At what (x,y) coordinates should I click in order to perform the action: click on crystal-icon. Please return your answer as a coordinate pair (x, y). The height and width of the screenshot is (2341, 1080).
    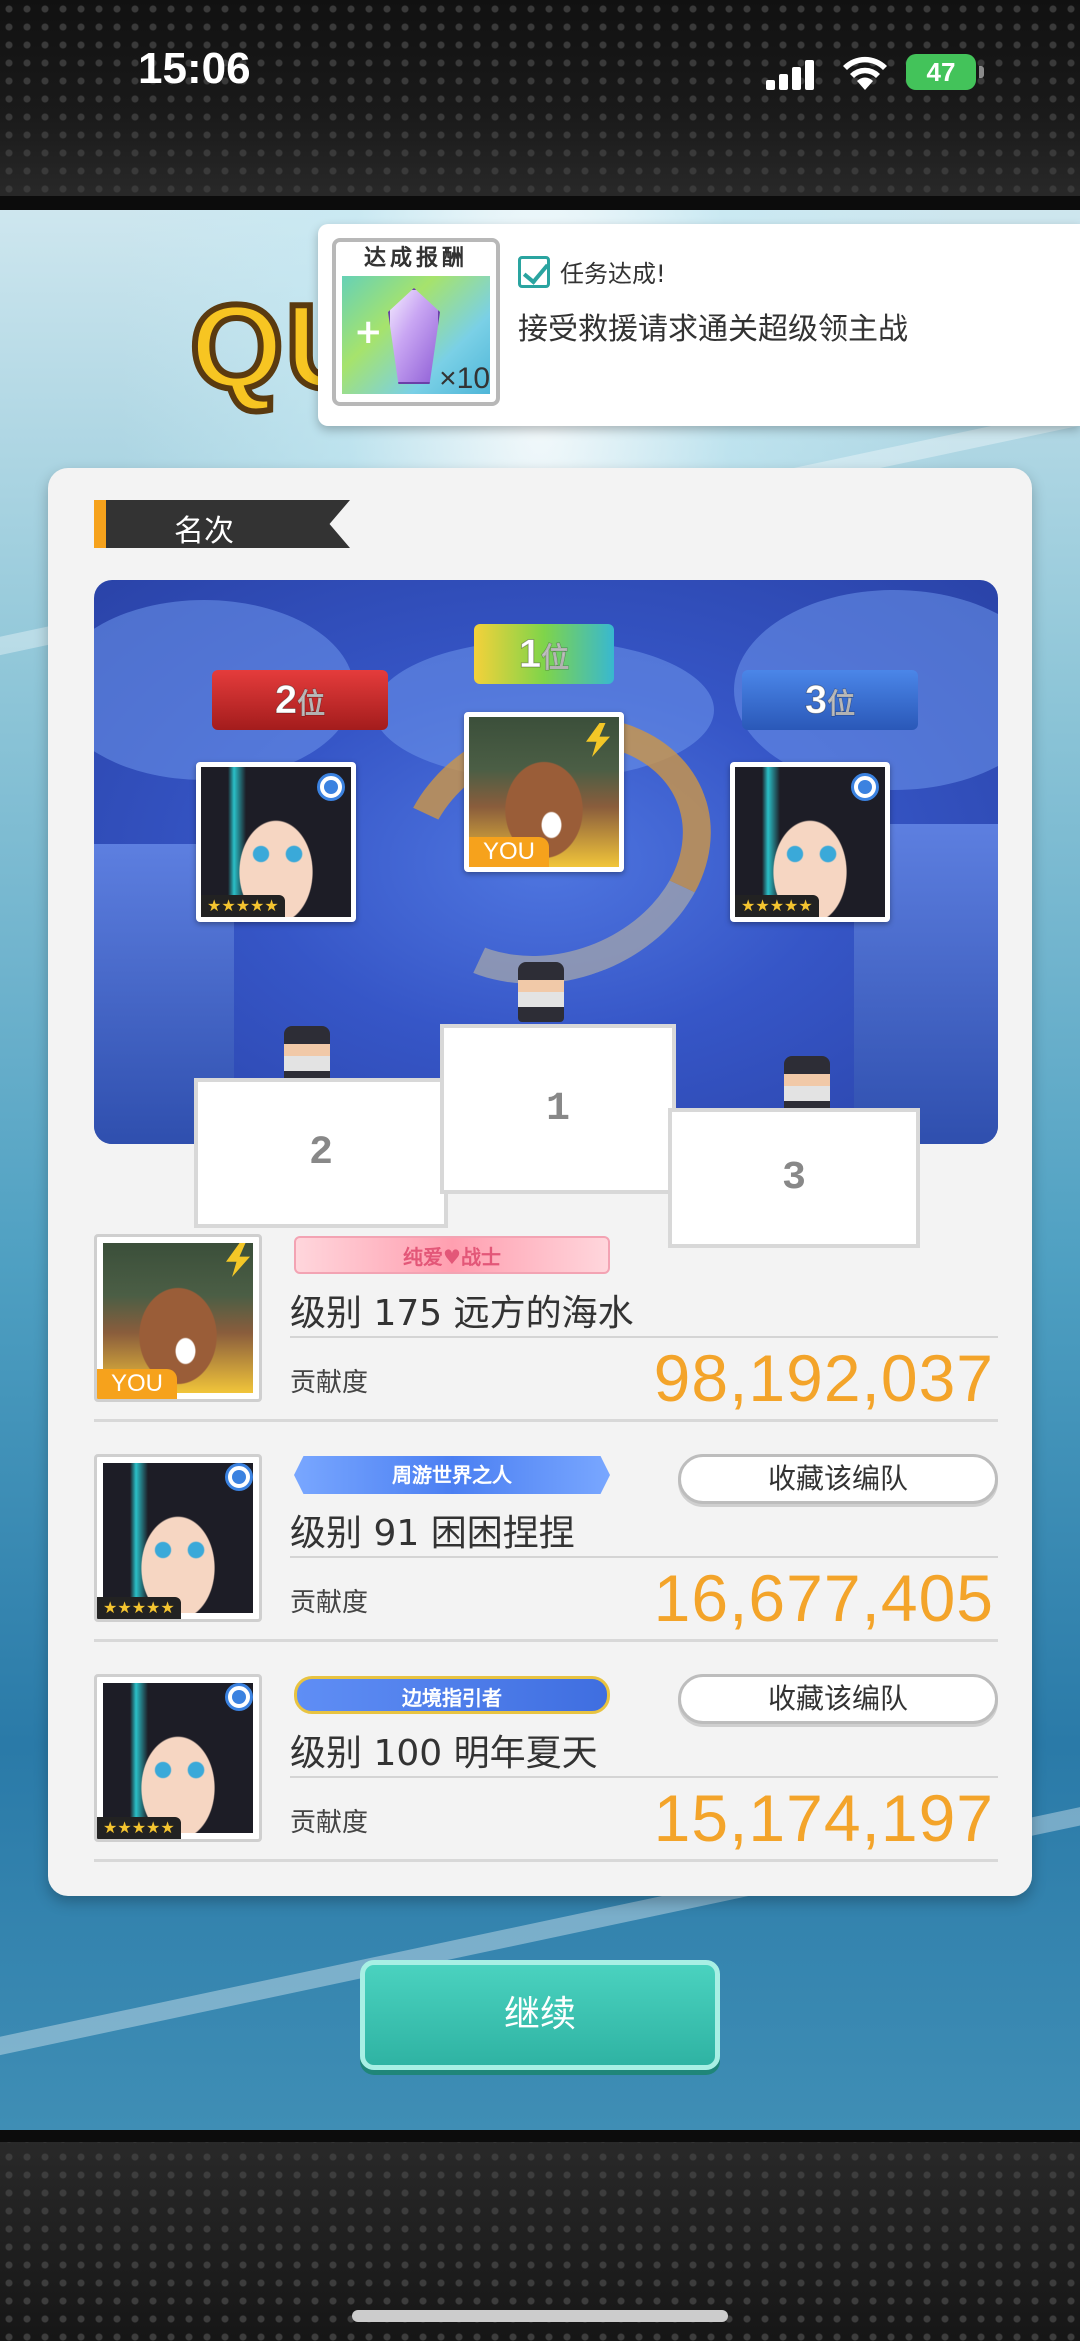
    Looking at the image, I should click on (414, 336).